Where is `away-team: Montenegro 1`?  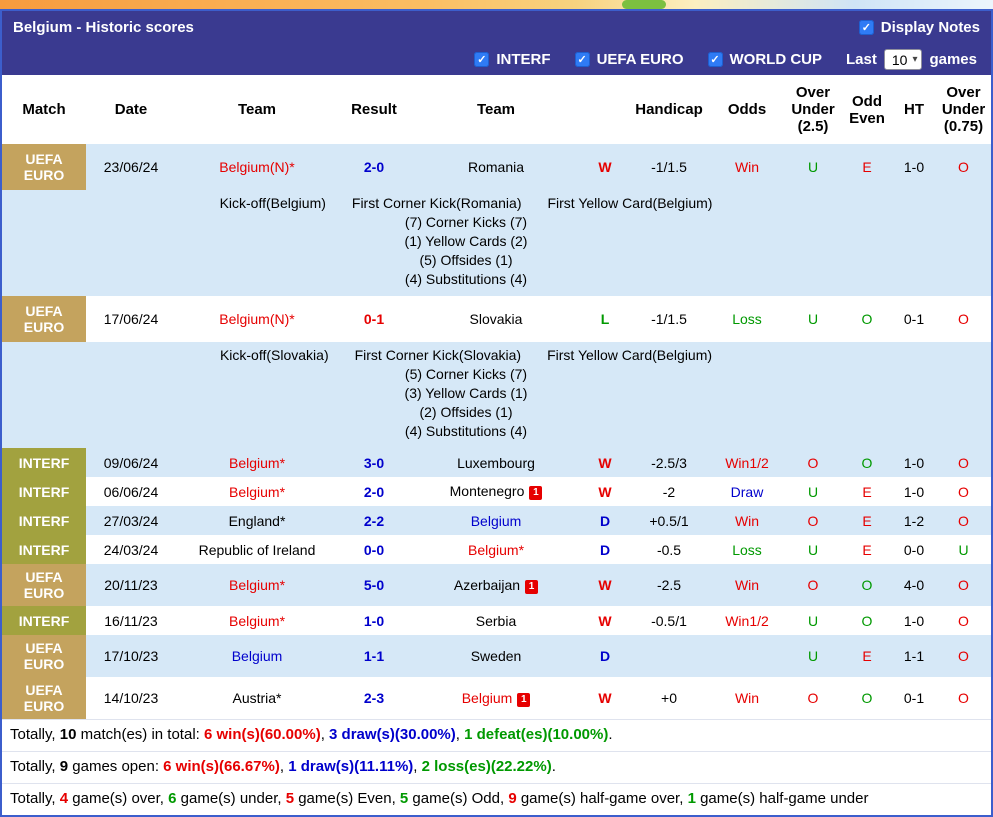
away-team: Montenegro 1 is located at coordinates (496, 491).